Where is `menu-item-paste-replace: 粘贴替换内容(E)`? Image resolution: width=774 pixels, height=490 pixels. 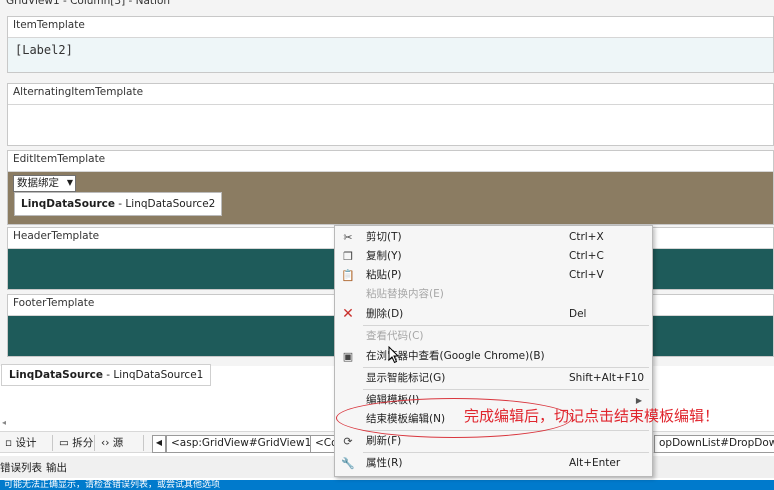
menu-item-paste-replace: 粘贴替换内容(E) is located at coordinates (493, 294).